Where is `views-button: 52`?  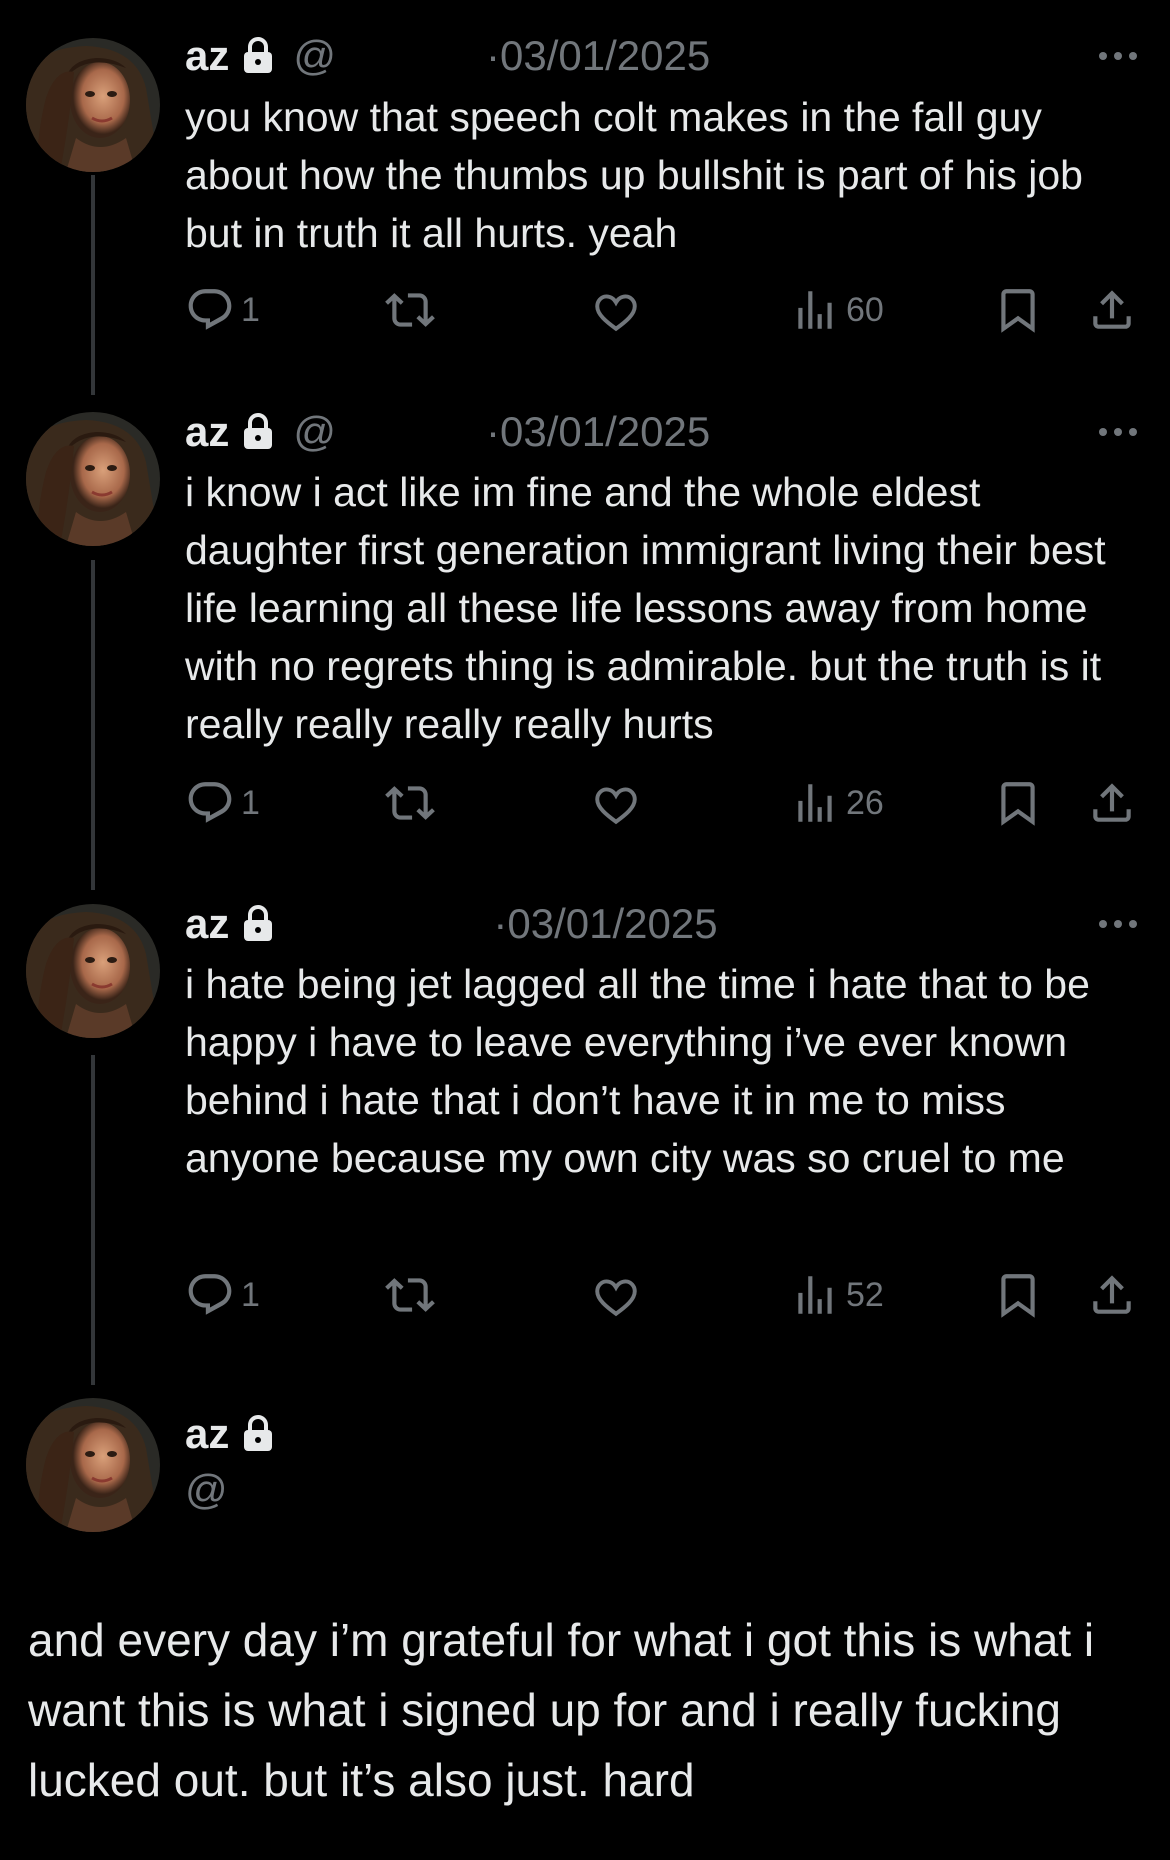
views-button: 52 is located at coordinates (837, 1295).